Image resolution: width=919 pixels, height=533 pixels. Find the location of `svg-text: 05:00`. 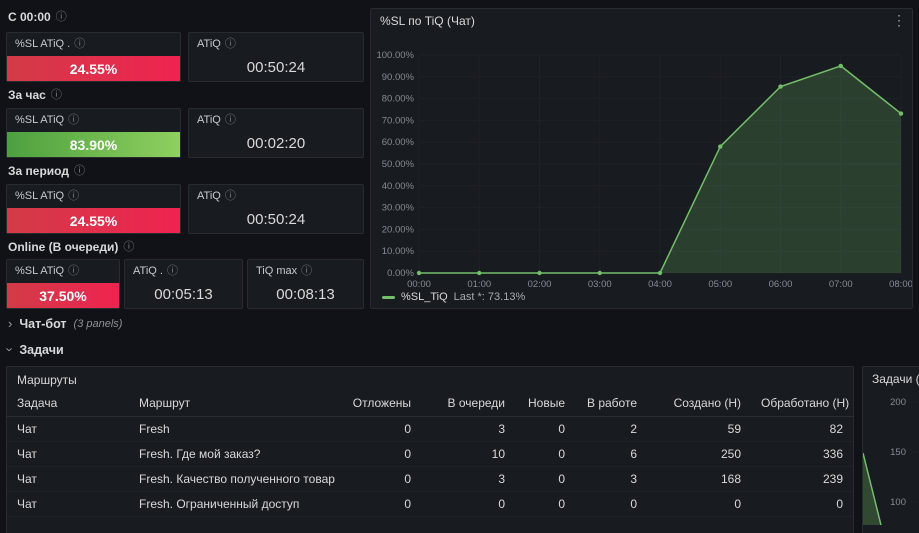

svg-text: 05:00 is located at coordinates (720, 284).